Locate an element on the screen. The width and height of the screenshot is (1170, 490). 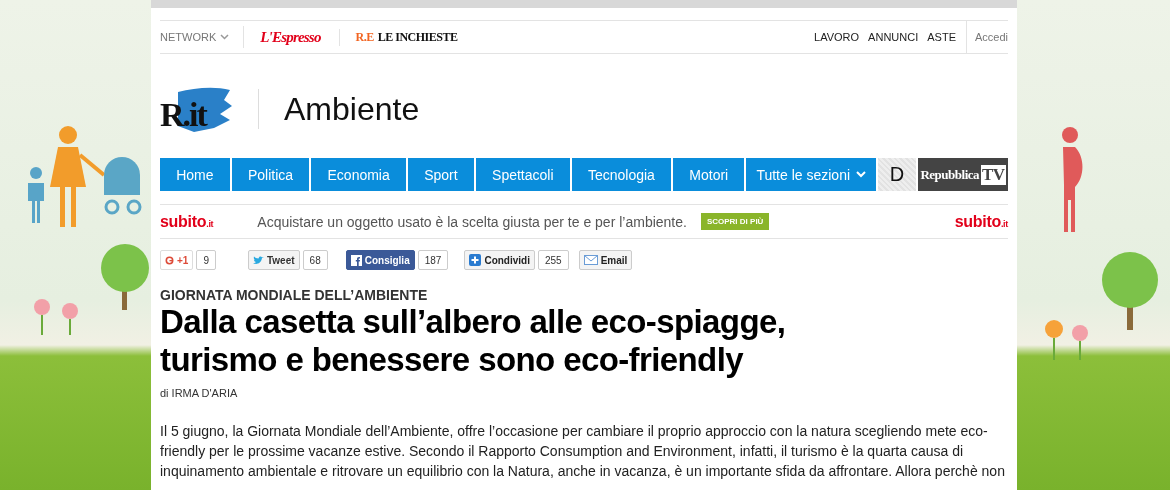
login-link: Accedi is located at coordinates (986, 37).